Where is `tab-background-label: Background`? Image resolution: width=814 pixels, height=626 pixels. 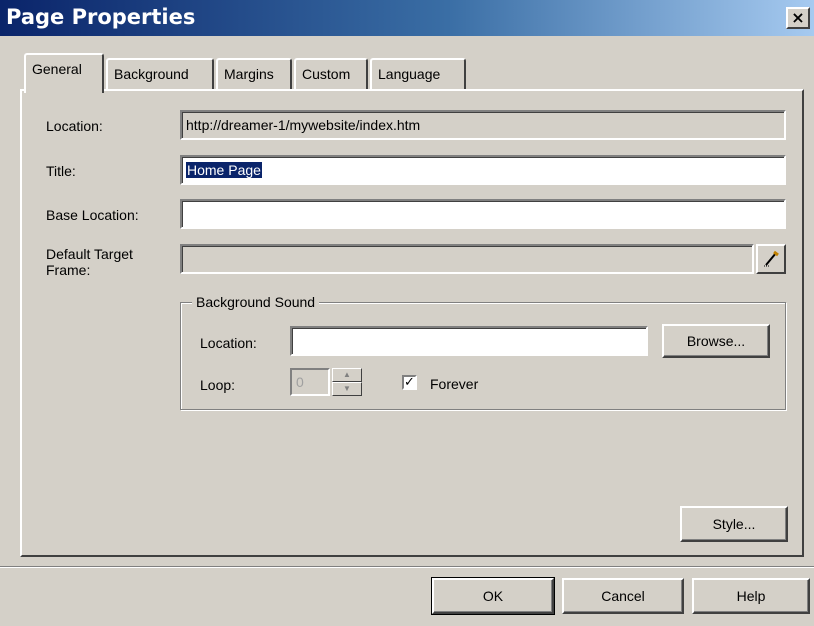
tab-background-label: Background is located at coordinates (151, 74).